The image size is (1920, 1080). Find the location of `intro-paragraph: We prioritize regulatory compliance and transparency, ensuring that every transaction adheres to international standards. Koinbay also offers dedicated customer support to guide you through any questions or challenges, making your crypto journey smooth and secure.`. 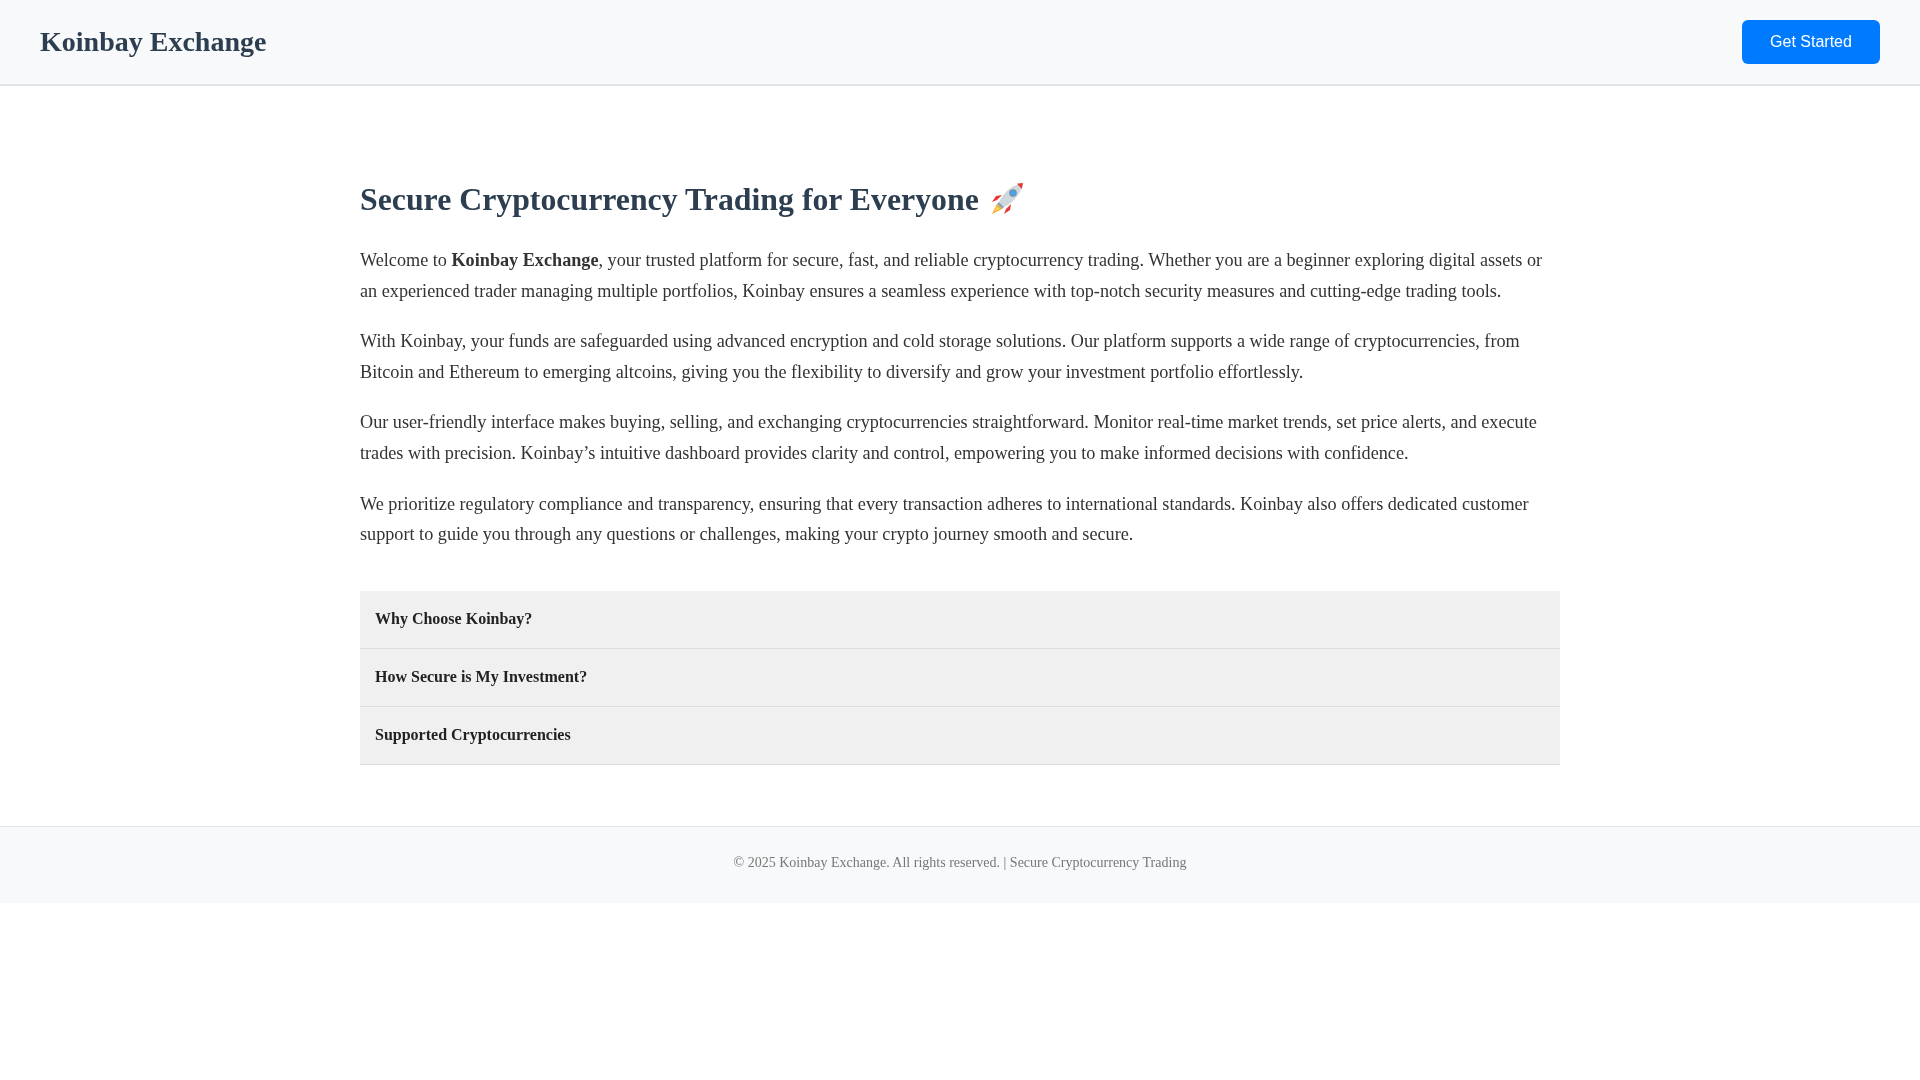

intro-paragraph: We prioritize regulatory compliance and transparency, ensuring that every transaction adheres to international standards. Koinbay also offers dedicated customer support to guide you through any questions or challenges, making your crypto journey smooth and secure. is located at coordinates (945, 519).